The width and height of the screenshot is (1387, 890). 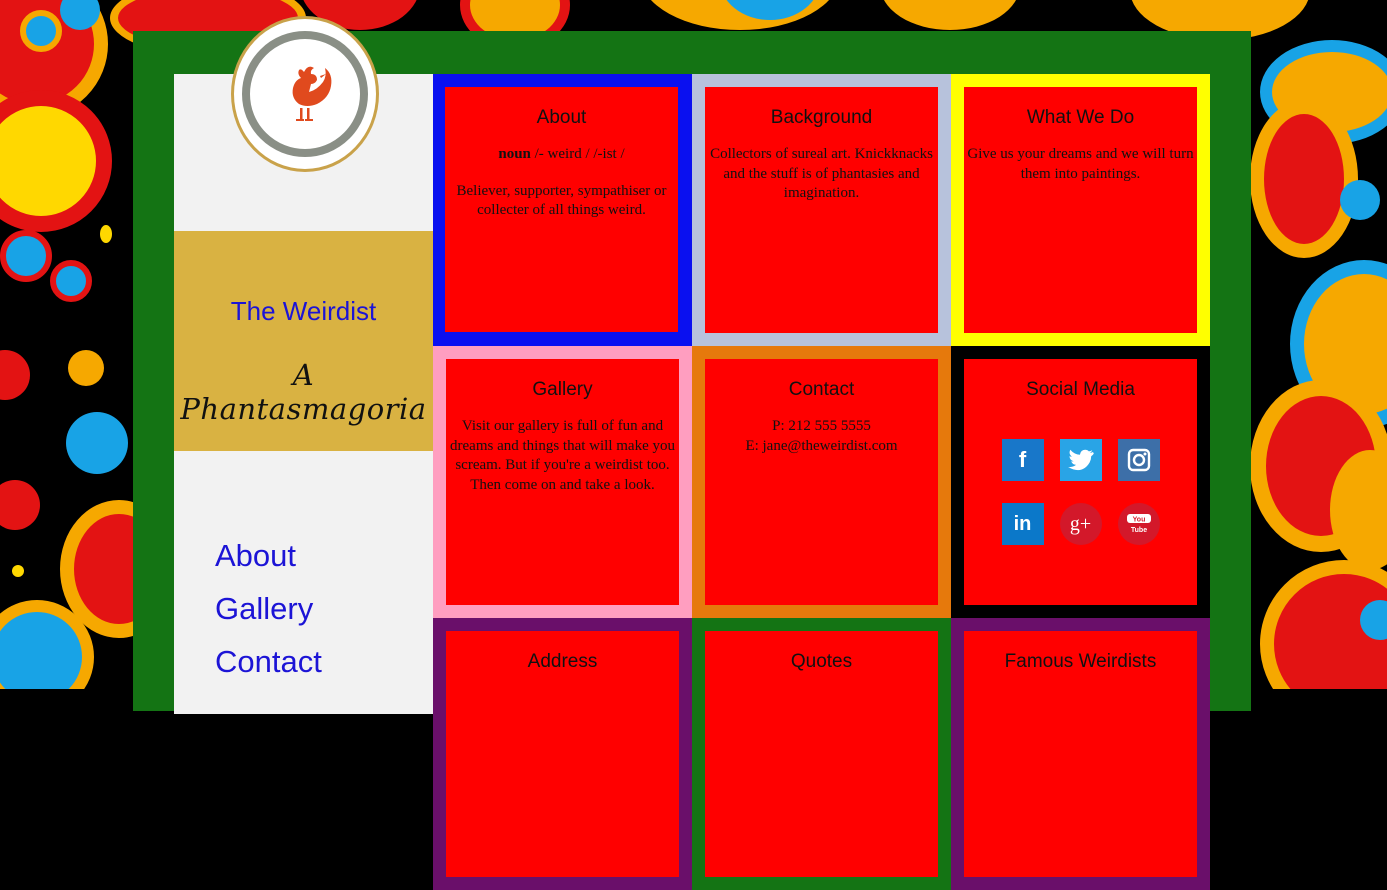 I want to click on site-title: The Weirdist, so click(x=303, y=311).